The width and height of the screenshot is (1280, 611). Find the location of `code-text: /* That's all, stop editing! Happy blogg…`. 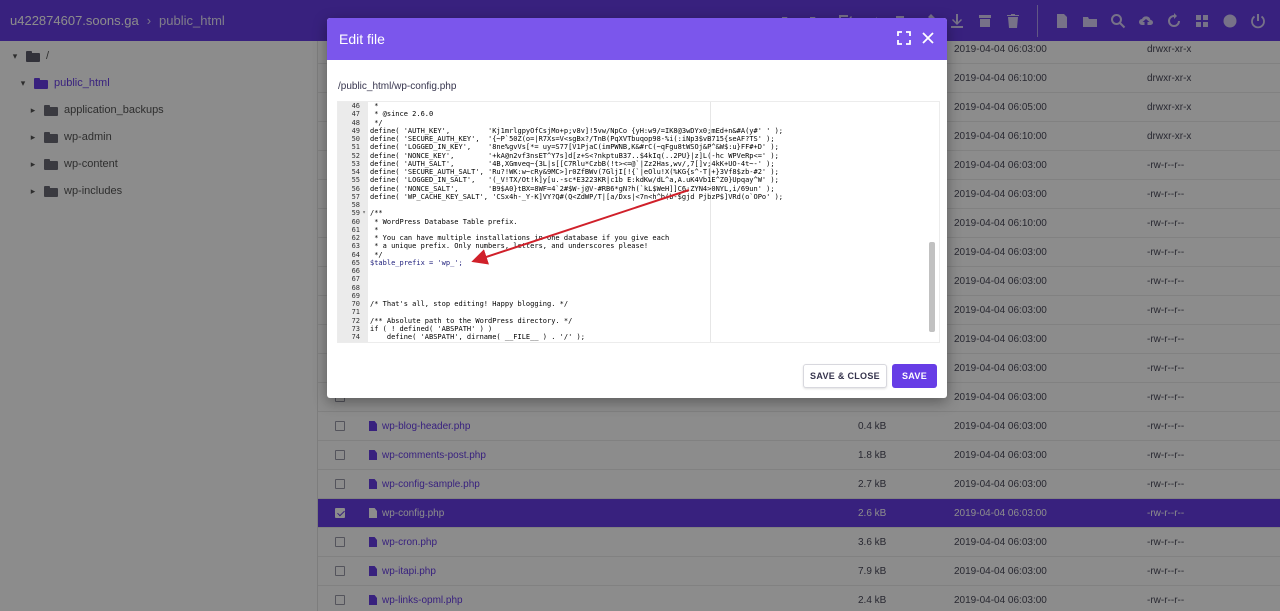

code-text: /* That's all, stop editing! Happy blogg… is located at coordinates (469, 304).